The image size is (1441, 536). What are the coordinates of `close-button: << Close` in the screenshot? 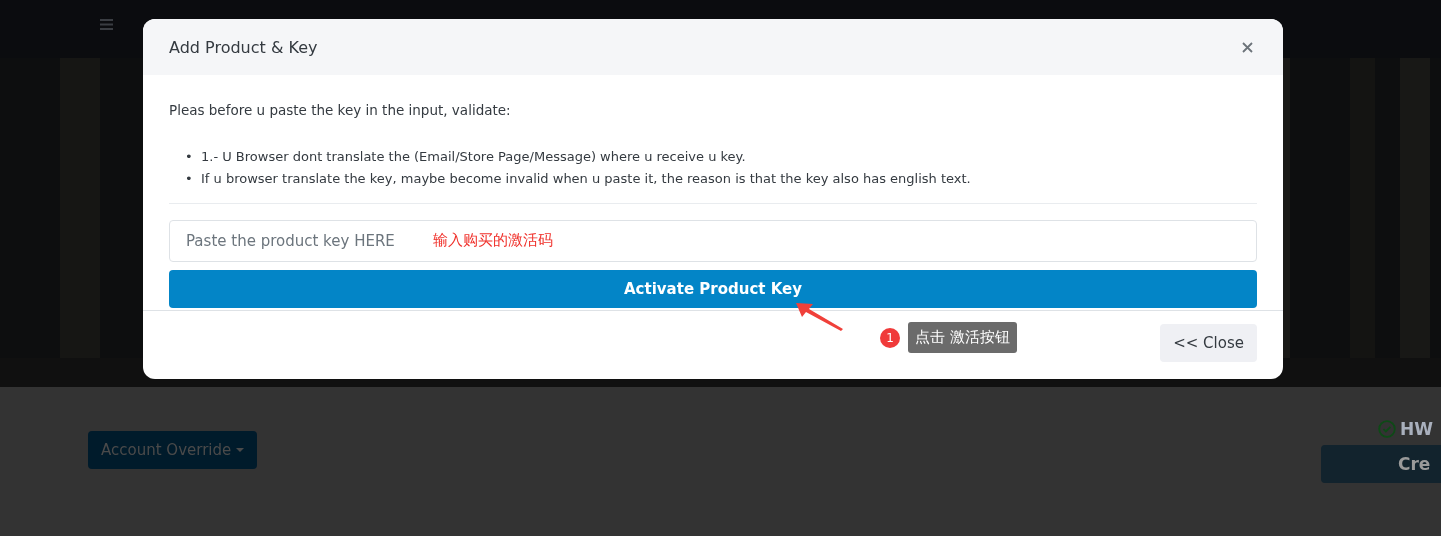 It's located at (1208, 343).